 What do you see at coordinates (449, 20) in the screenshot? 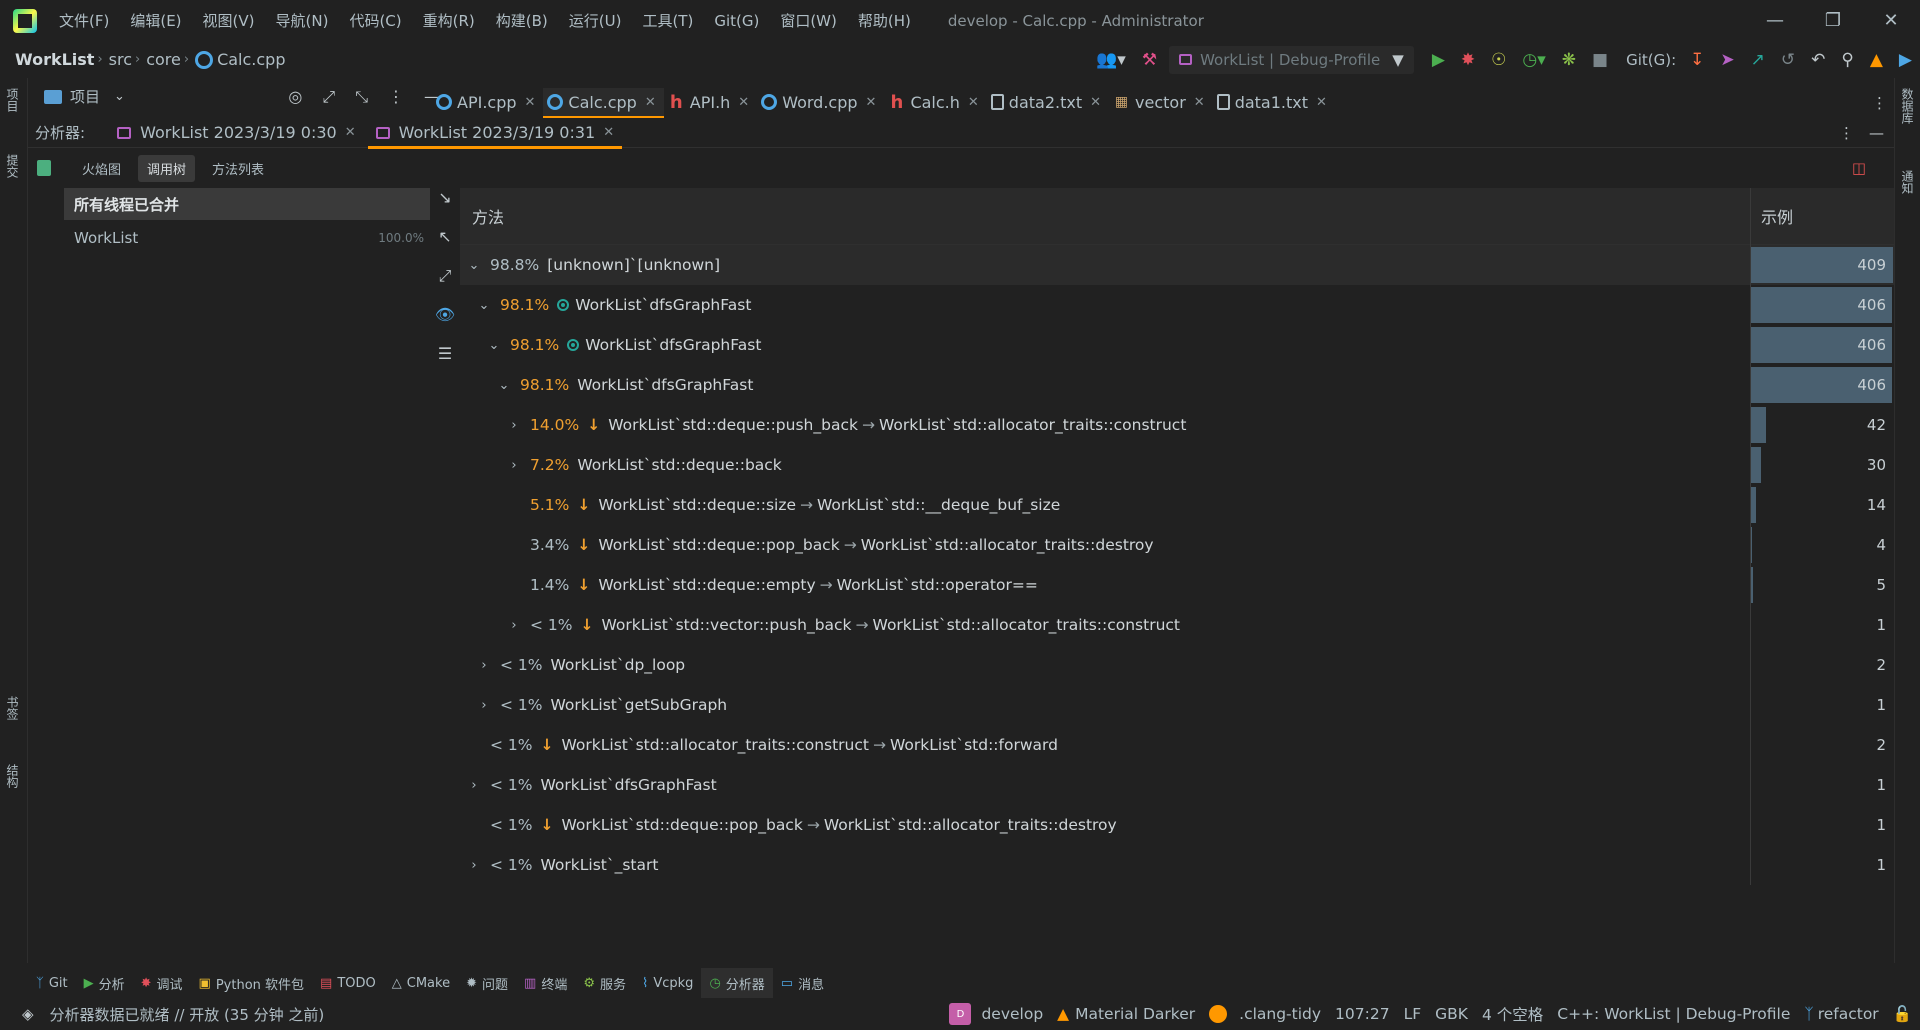
I see `menu-refactor: 重构(R)` at bounding box center [449, 20].